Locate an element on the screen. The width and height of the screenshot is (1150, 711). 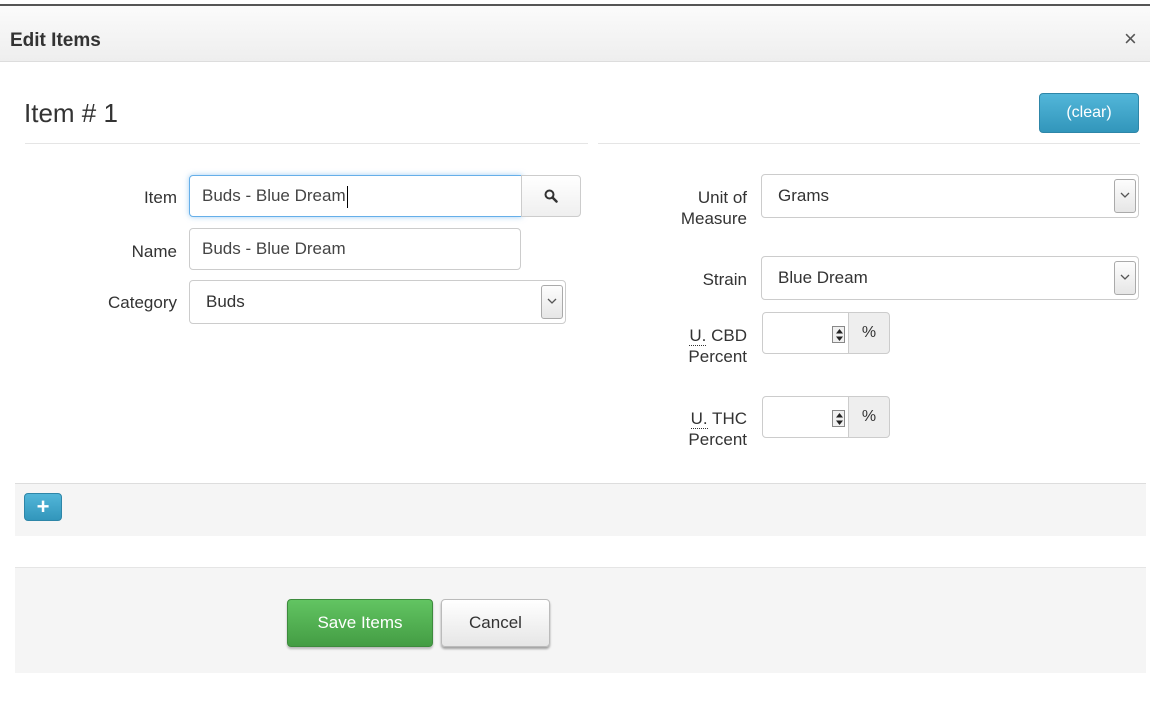
modal-footer: Save Items Cancel is located at coordinates (580, 620).